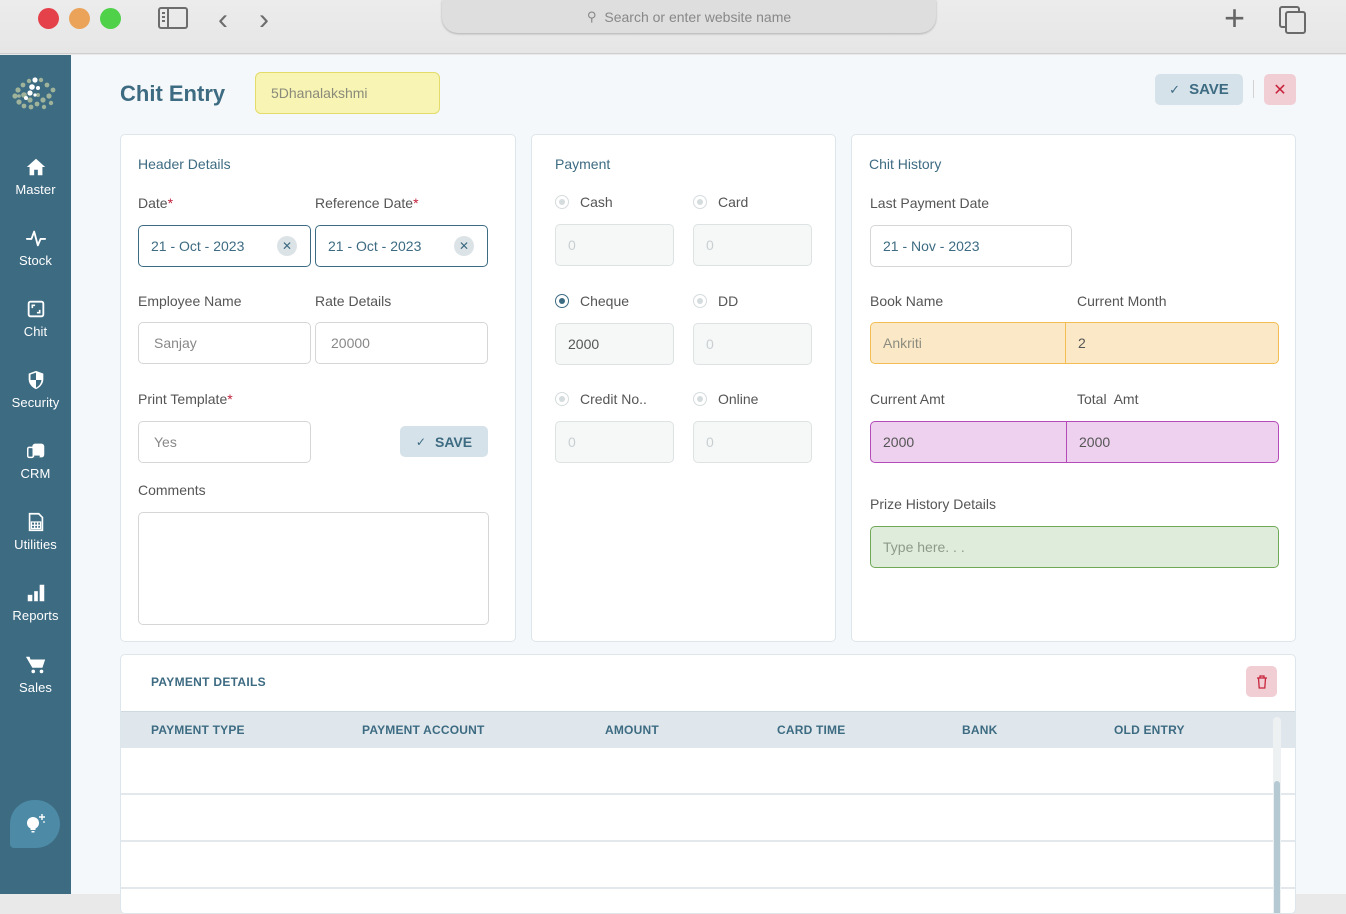 The image size is (1346, 914). I want to click on close-window-button, so click(48, 18).